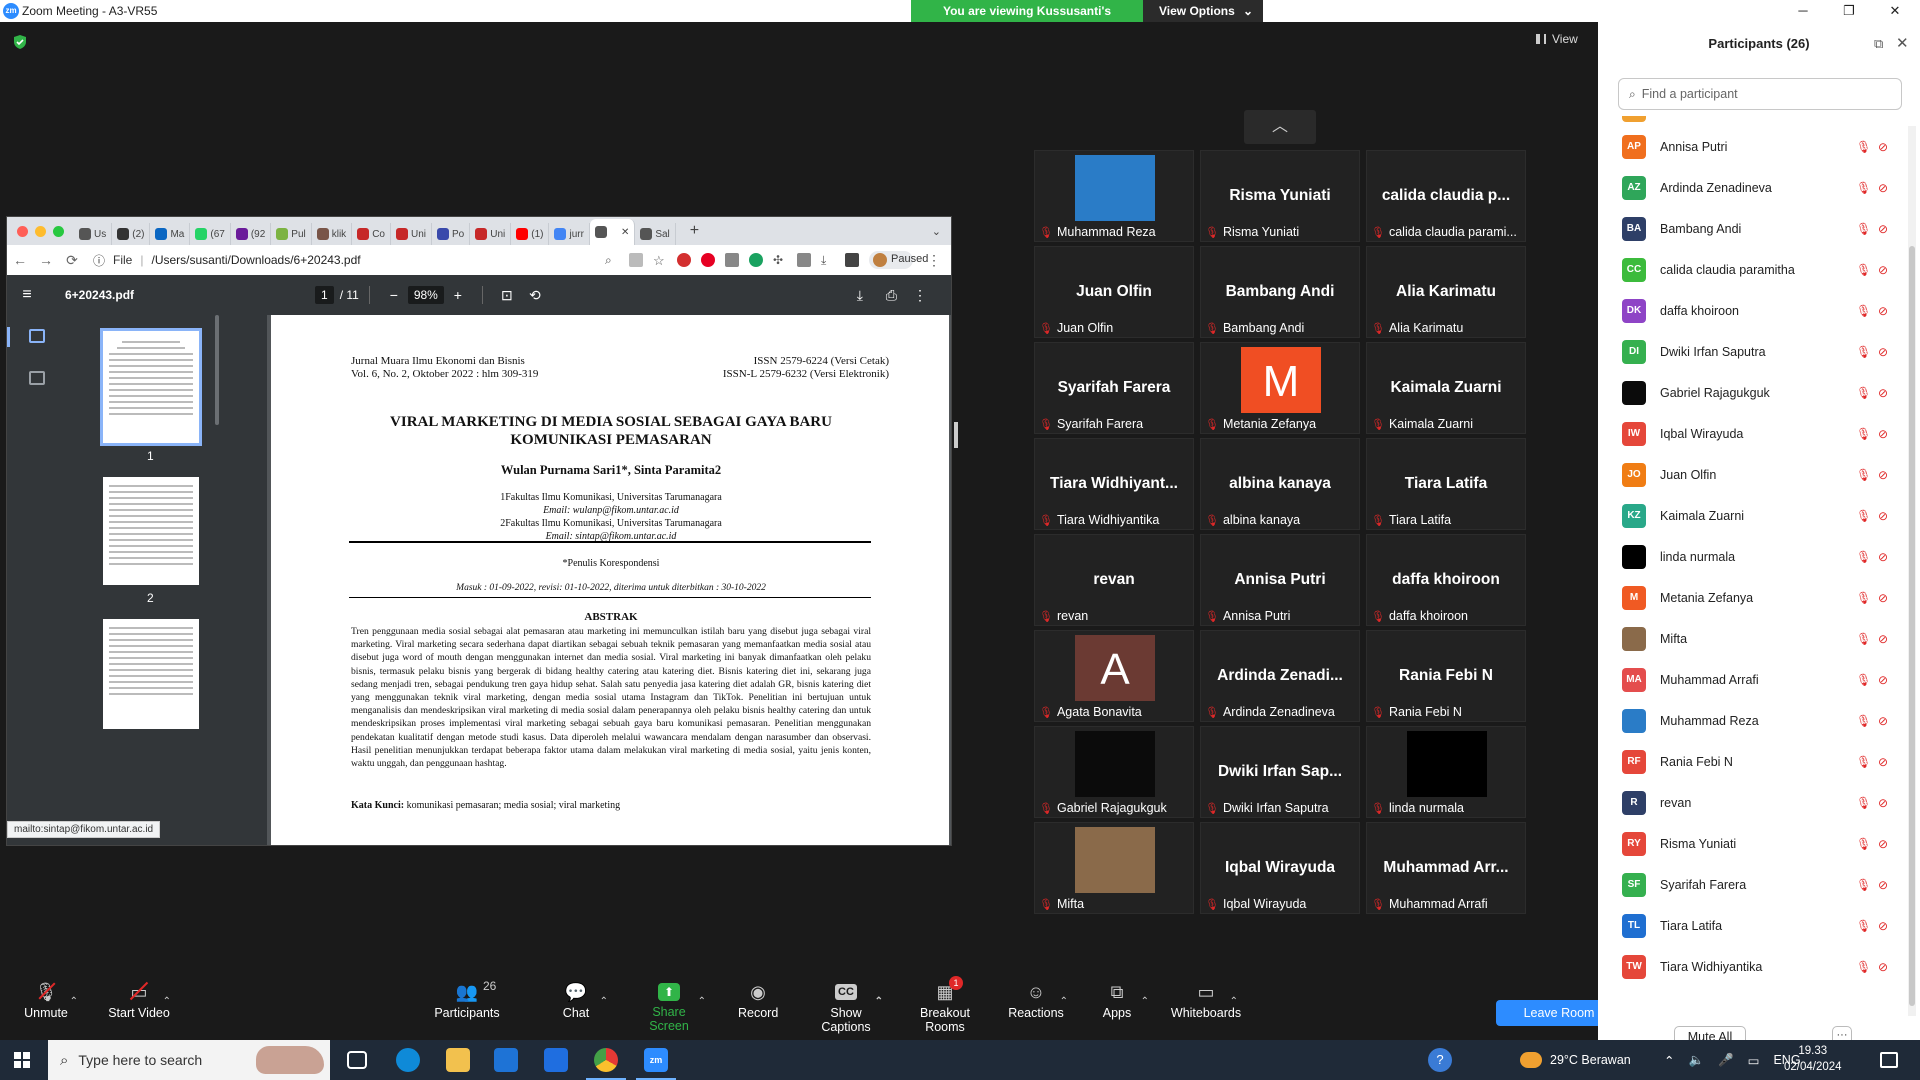 Image resolution: width=1920 pixels, height=1080 pixels. Describe the element at coordinates (1280, 868) in the screenshot. I see `video-tile: Iqbal Wirayuda 🎙 Iqbal Wirayuda` at that location.